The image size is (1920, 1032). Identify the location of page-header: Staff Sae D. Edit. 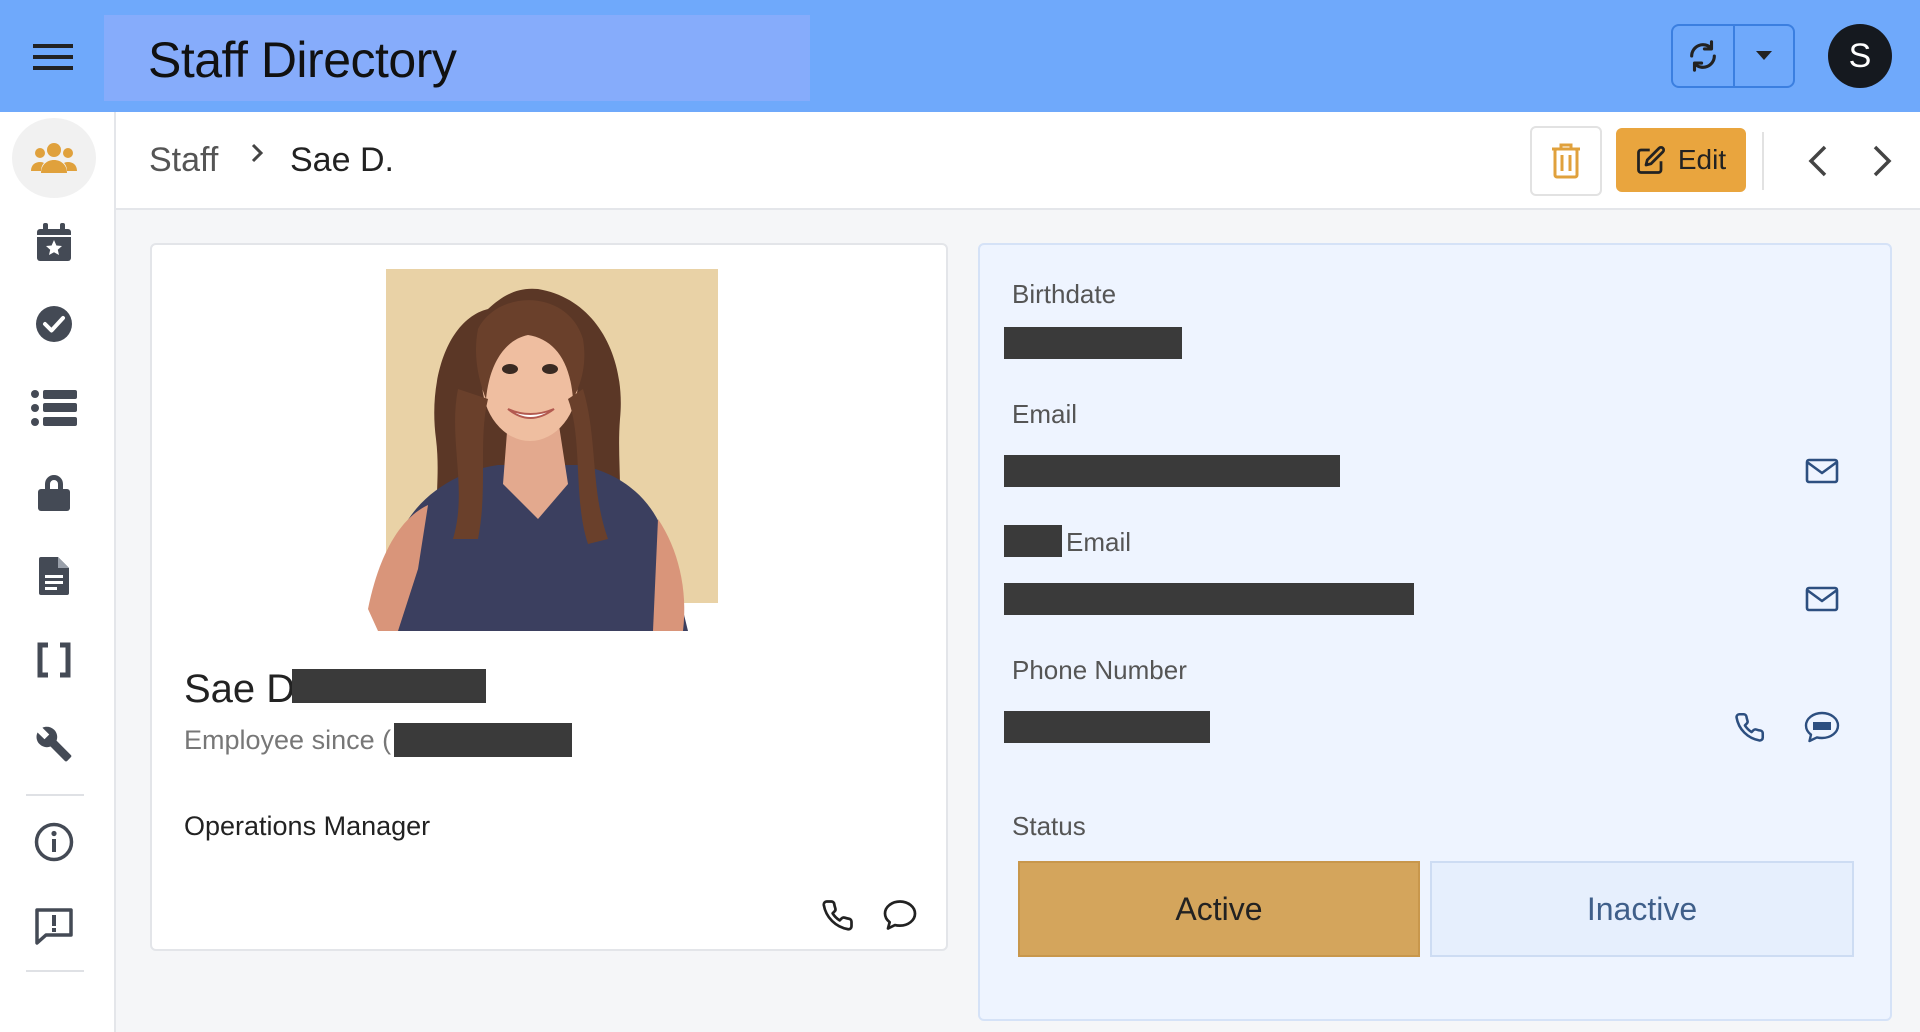
(1018, 161).